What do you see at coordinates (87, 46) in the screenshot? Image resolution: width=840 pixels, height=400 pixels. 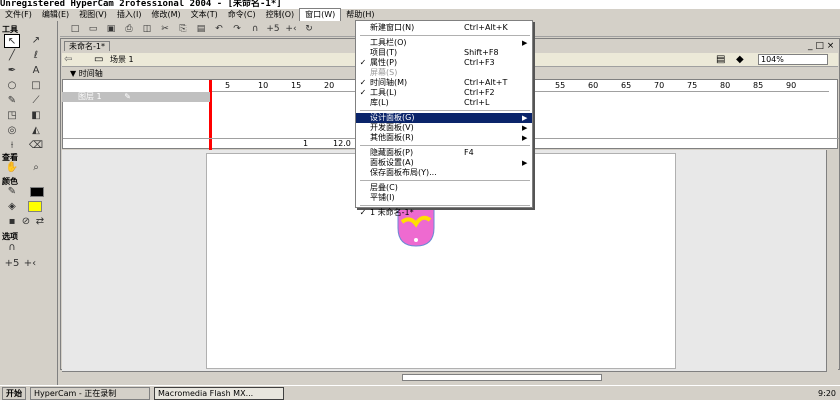 I see `document-tab: 未命名-1*` at bounding box center [87, 46].